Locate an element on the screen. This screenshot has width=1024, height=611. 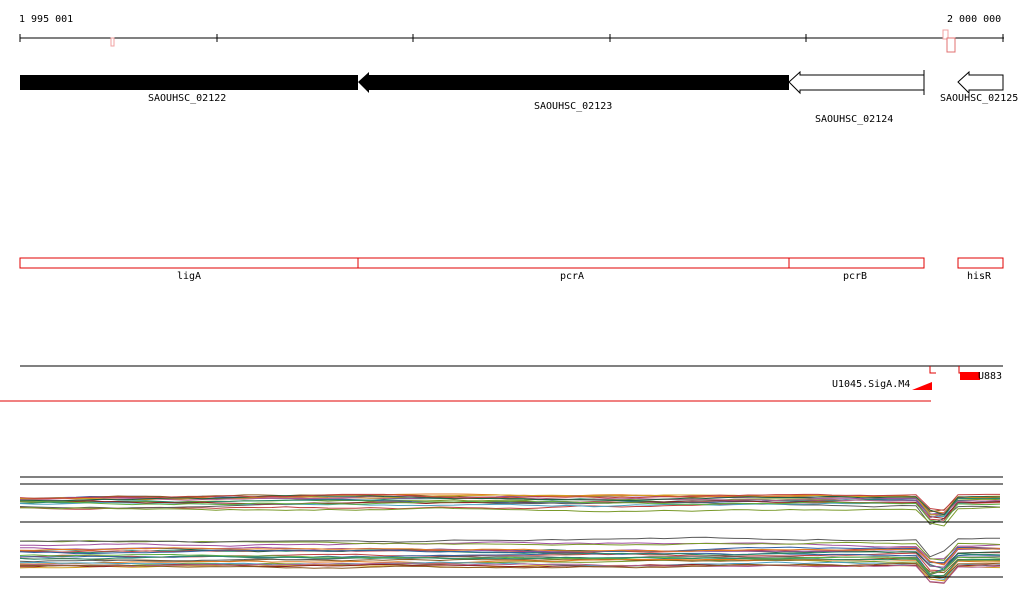
gene-box-pcra is located at coordinates (573, 263).